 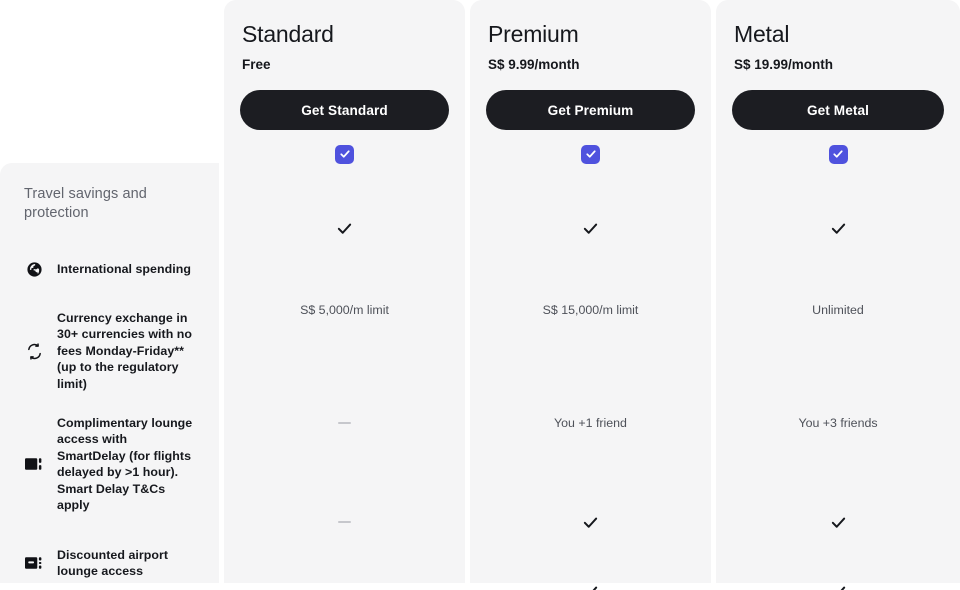 What do you see at coordinates (288, 34) in the screenshot?
I see `plan-name: Standard` at bounding box center [288, 34].